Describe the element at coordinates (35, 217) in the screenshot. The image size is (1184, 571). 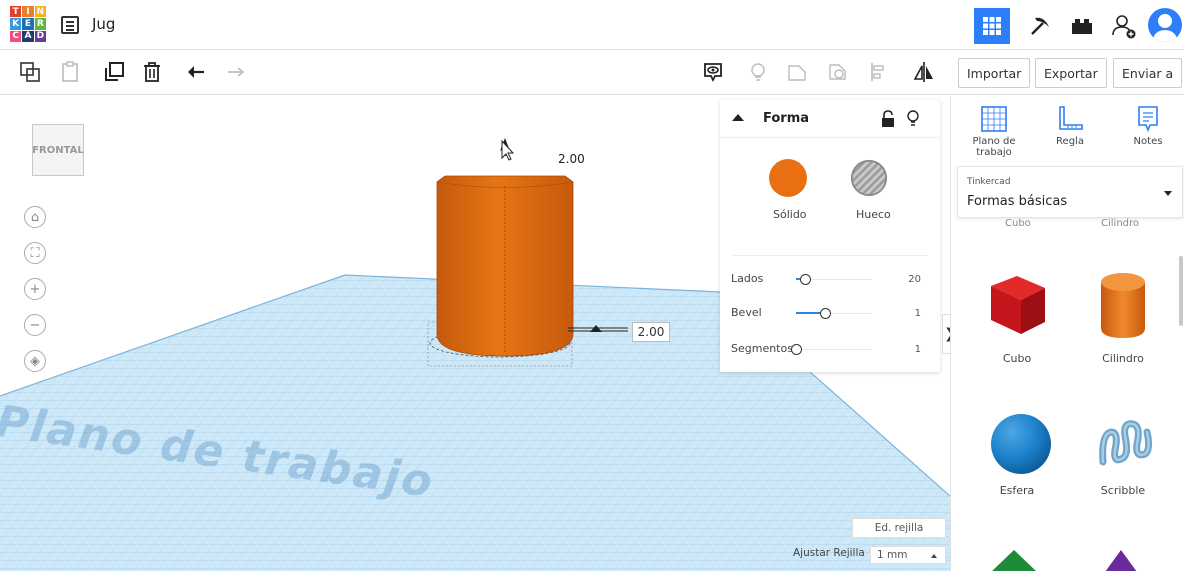
I see `home-icon: ⌂` at that location.